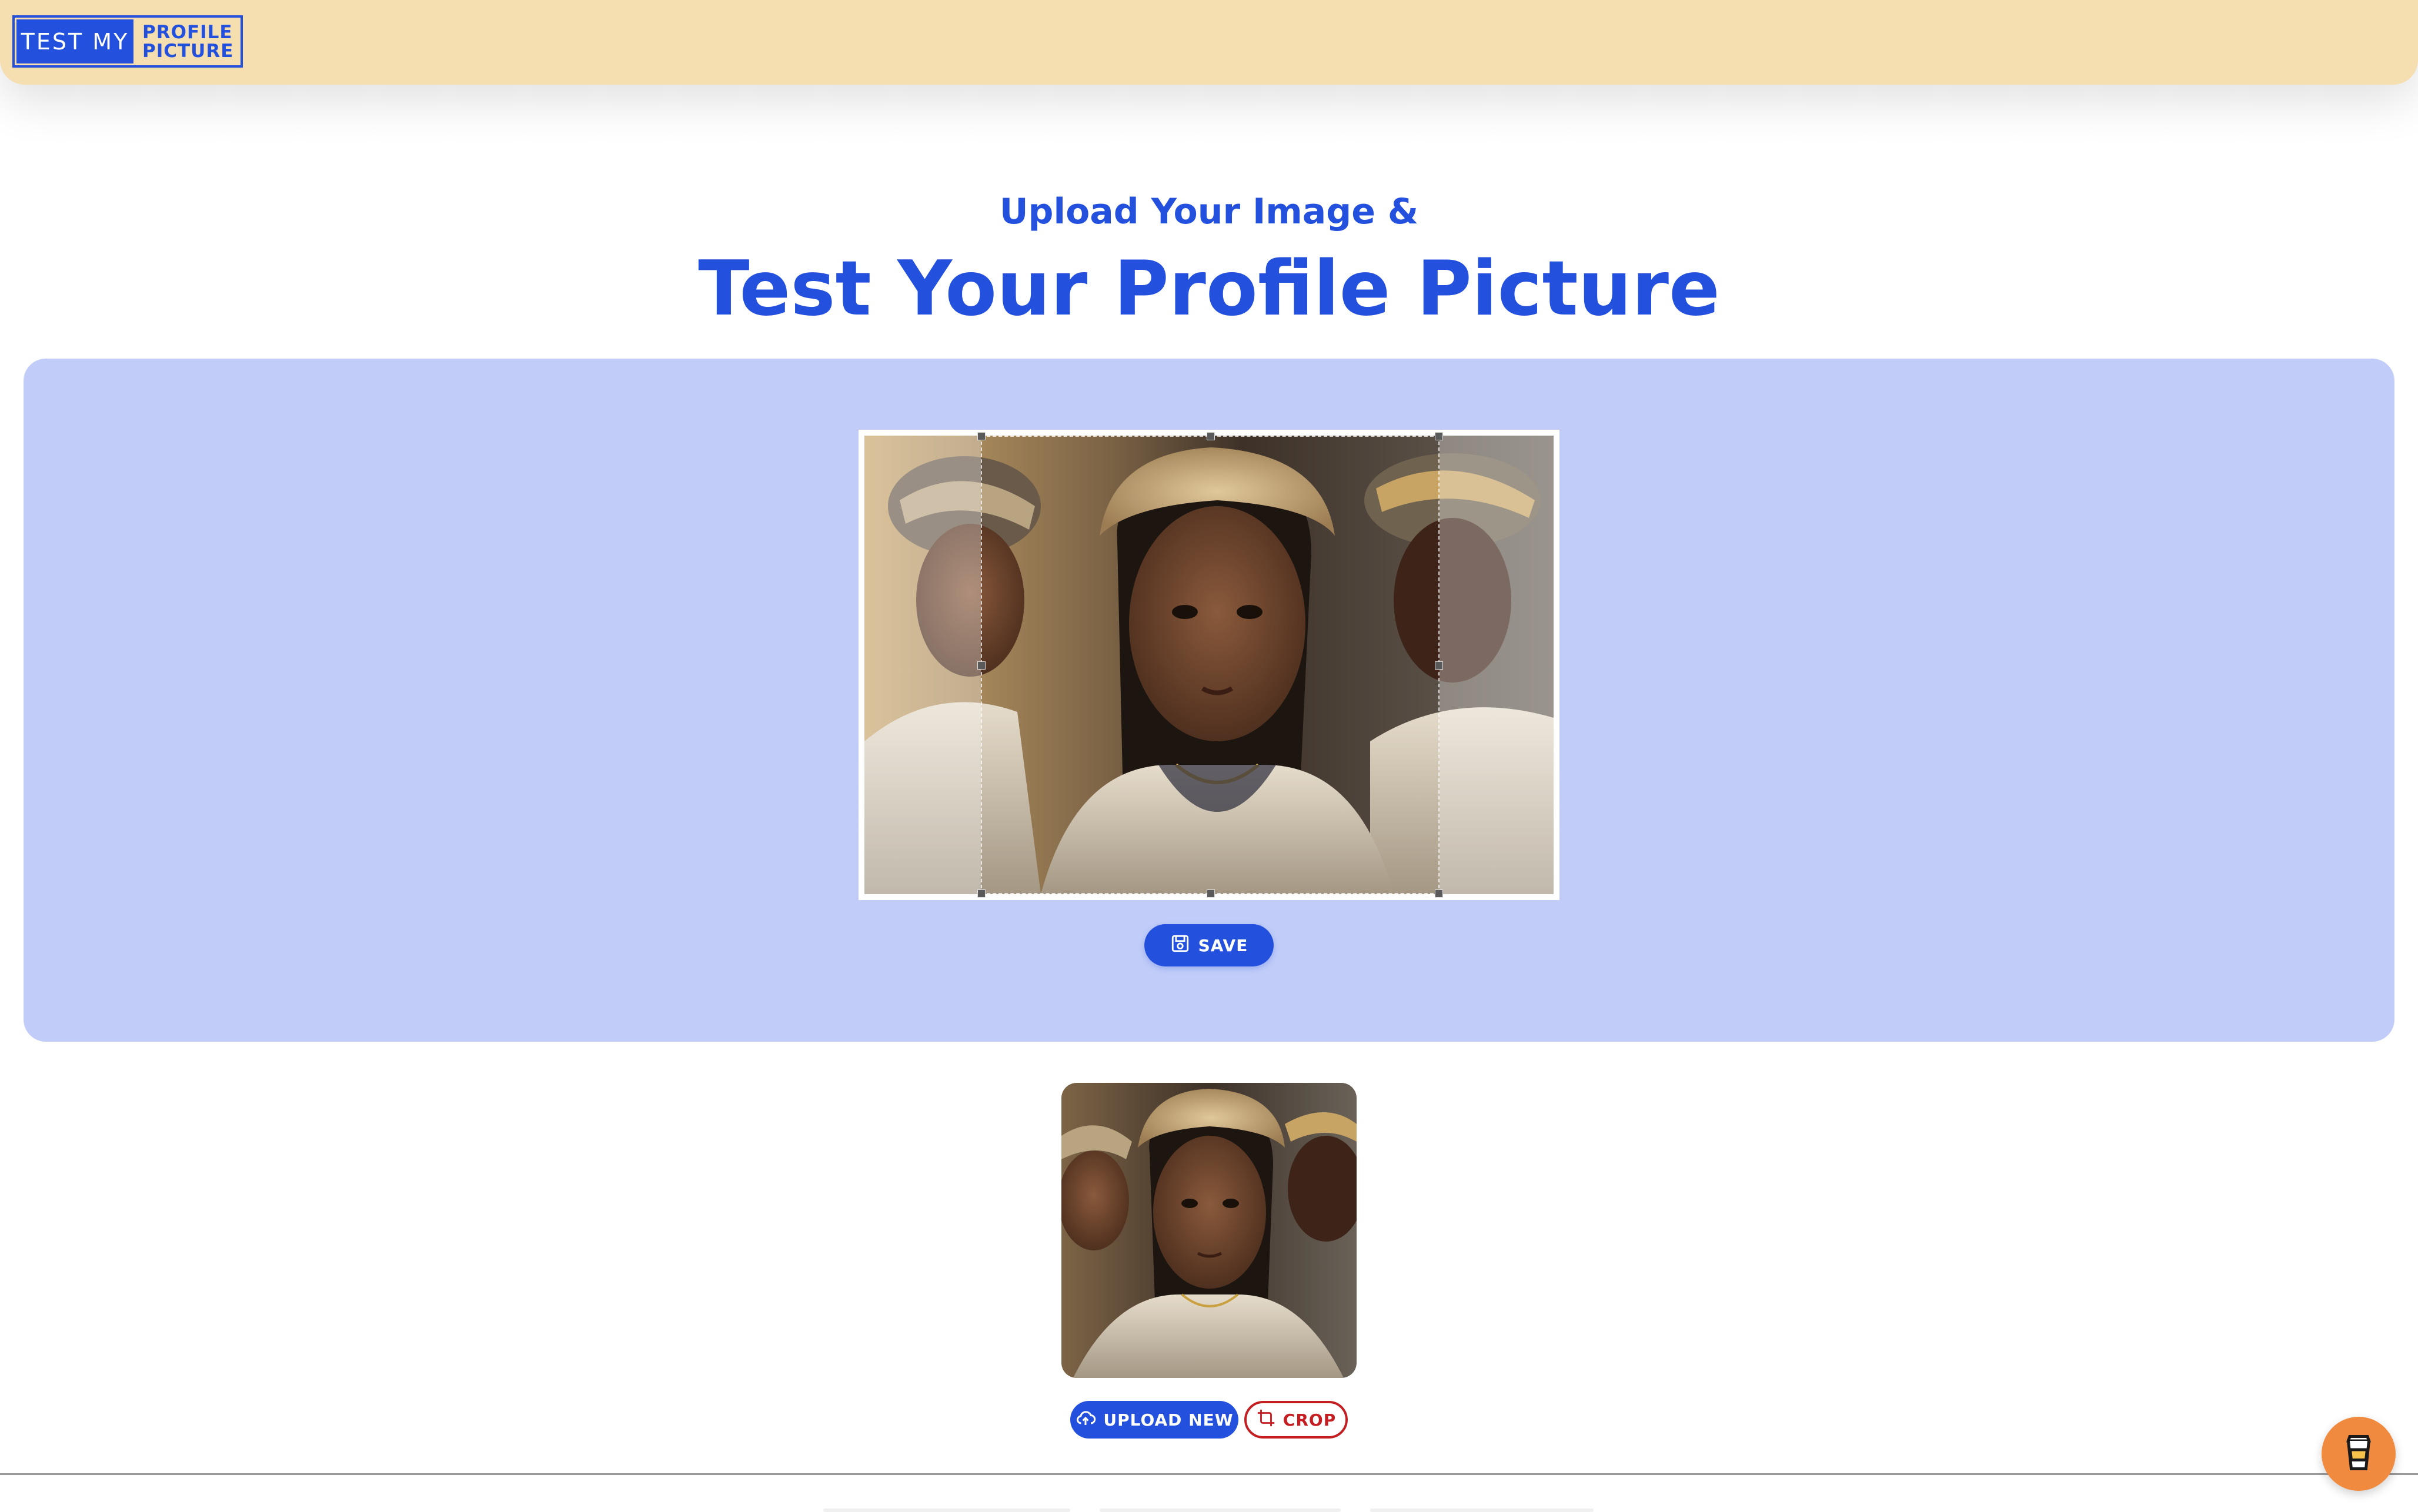  What do you see at coordinates (1211, 436) in the screenshot?
I see `crop-handle-top-center` at bounding box center [1211, 436].